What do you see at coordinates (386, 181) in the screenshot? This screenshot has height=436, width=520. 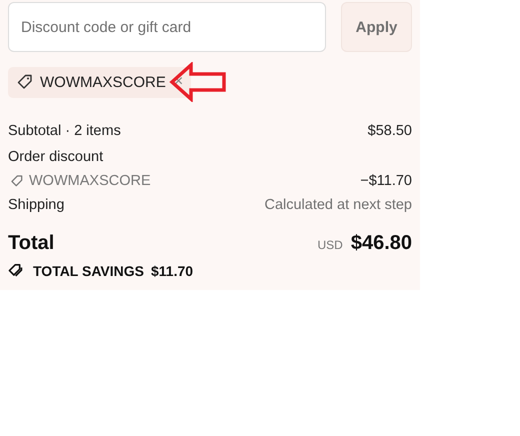 I see `discount-amount: −$11.70` at bounding box center [386, 181].